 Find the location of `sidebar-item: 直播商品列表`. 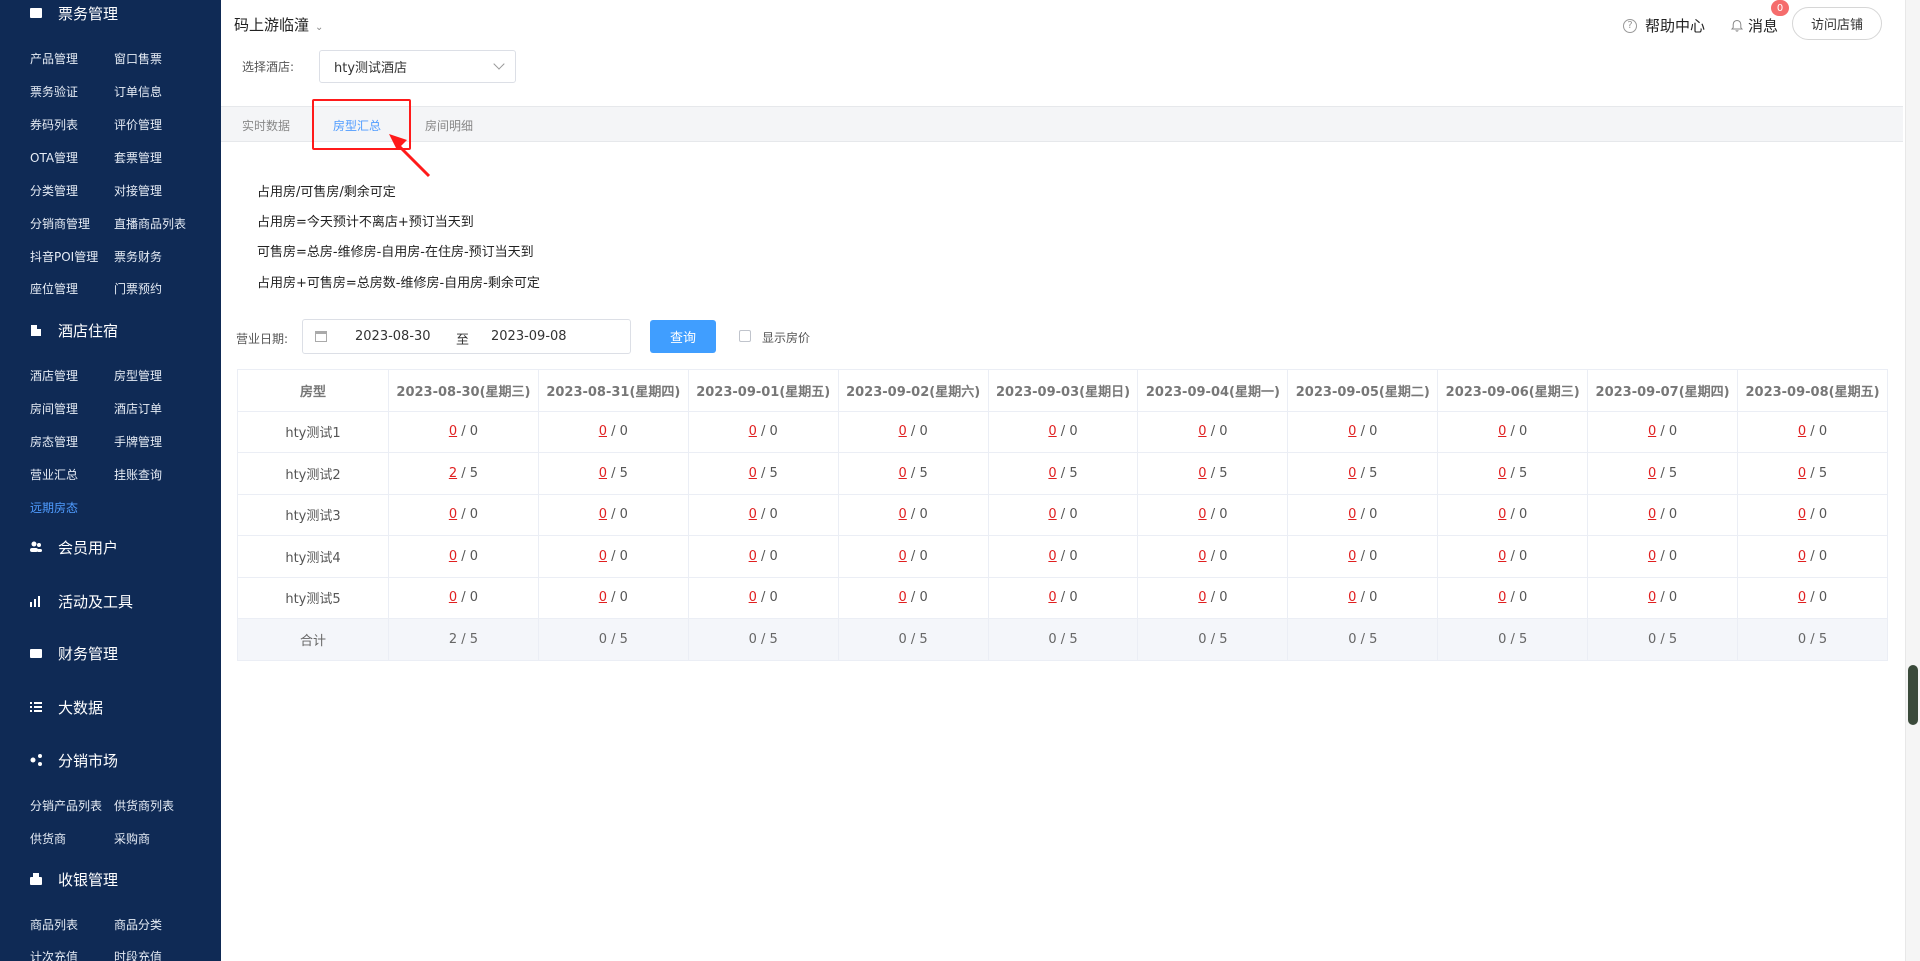

sidebar-item: 直播商品列表 is located at coordinates (150, 223).